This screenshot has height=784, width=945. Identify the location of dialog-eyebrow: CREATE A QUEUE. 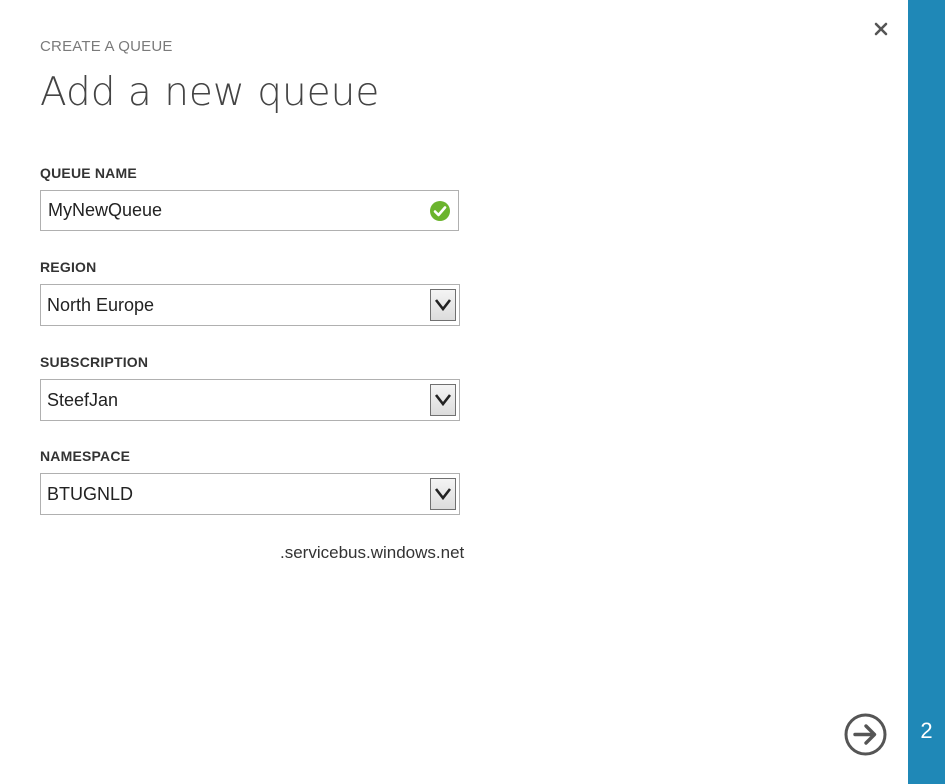
(106, 46).